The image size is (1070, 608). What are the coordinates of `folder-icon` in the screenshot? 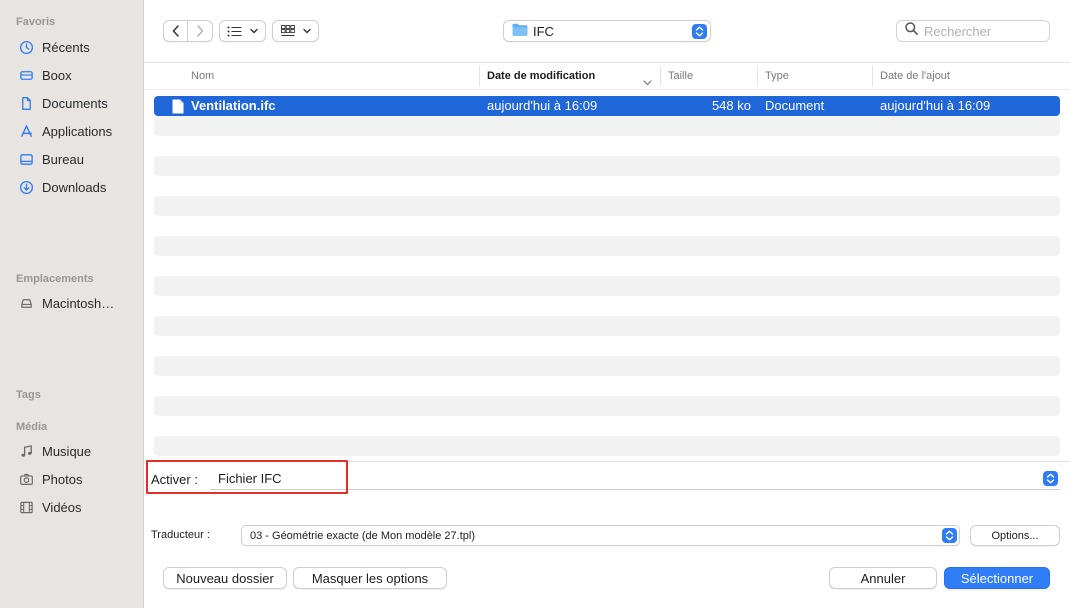 It's located at (520, 31).